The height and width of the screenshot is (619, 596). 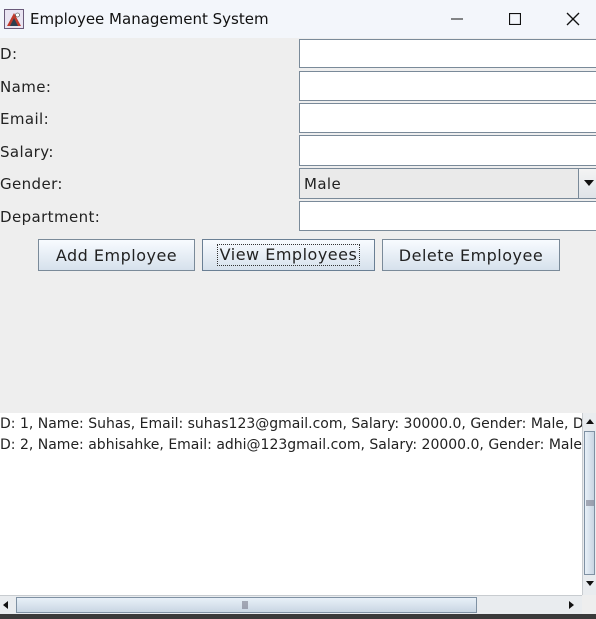 What do you see at coordinates (14, 19) in the screenshot?
I see `java-app-icon` at bounding box center [14, 19].